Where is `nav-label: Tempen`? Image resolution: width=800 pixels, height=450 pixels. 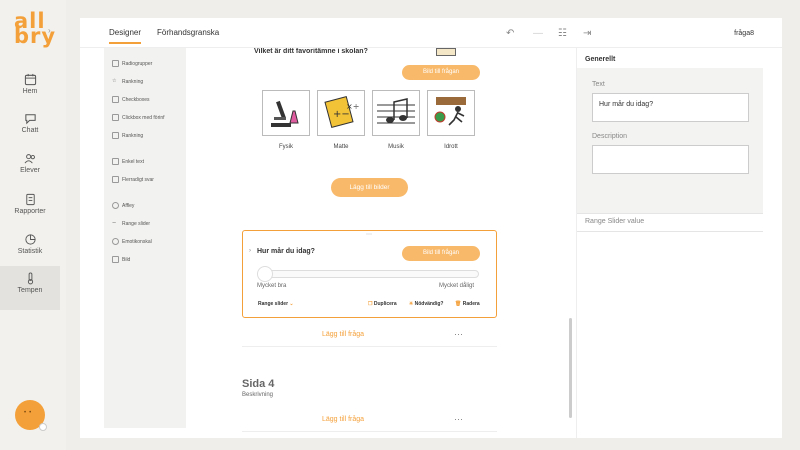
nav-label: Tempen is located at coordinates (30, 290).